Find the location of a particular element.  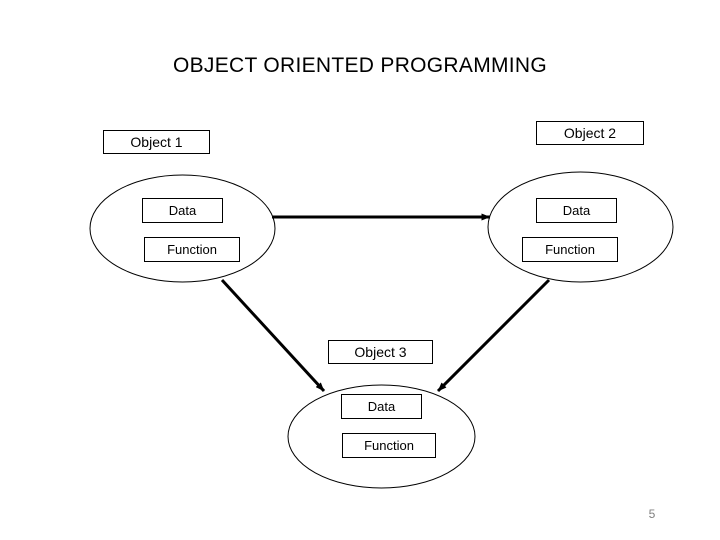

object-1-function-box: Function is located at coordinates (192, 249).